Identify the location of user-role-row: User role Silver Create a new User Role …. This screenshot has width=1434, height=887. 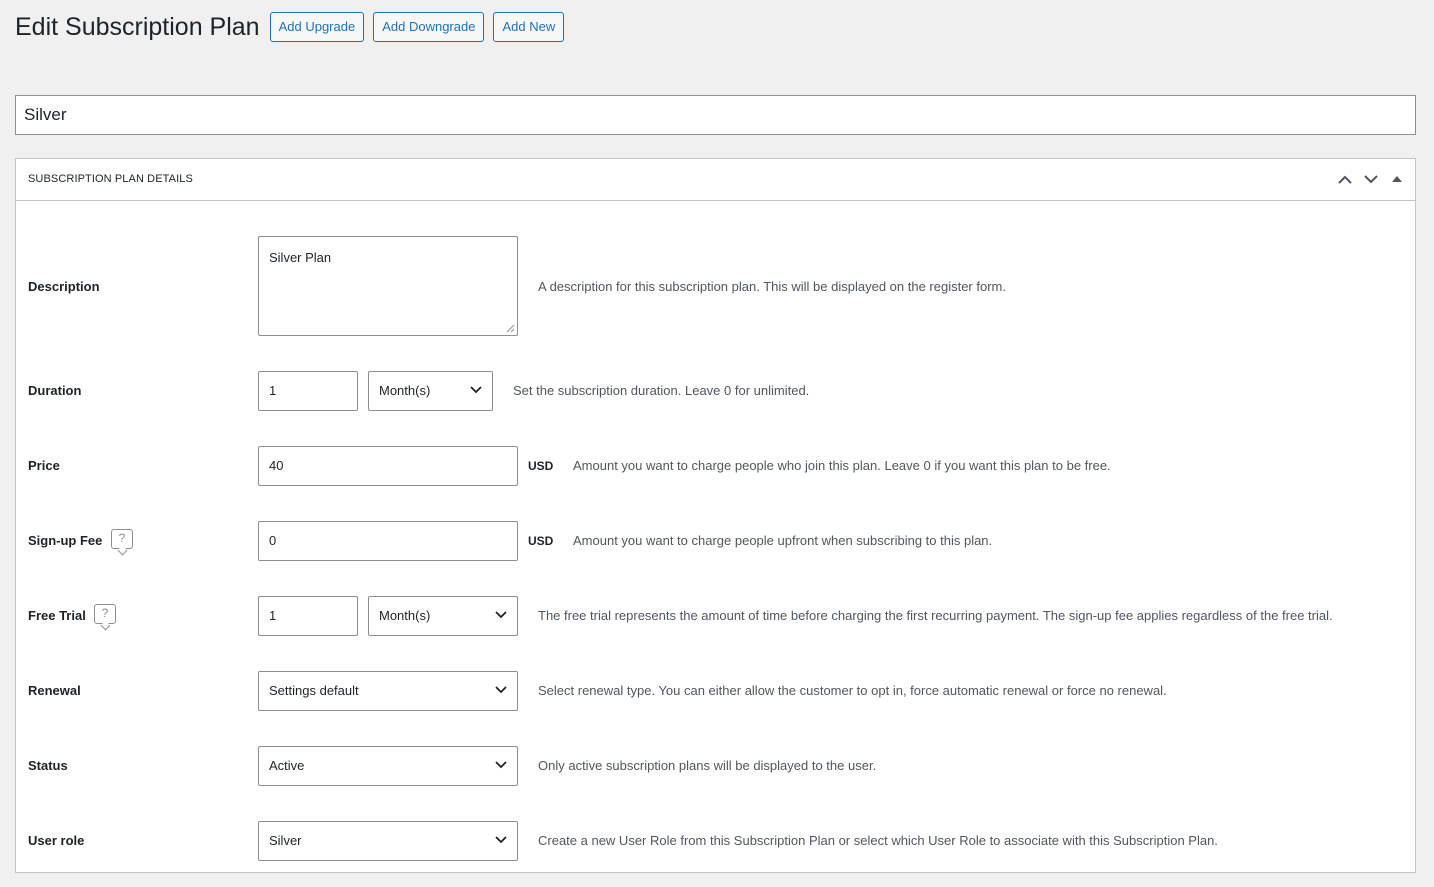
(721, 841).